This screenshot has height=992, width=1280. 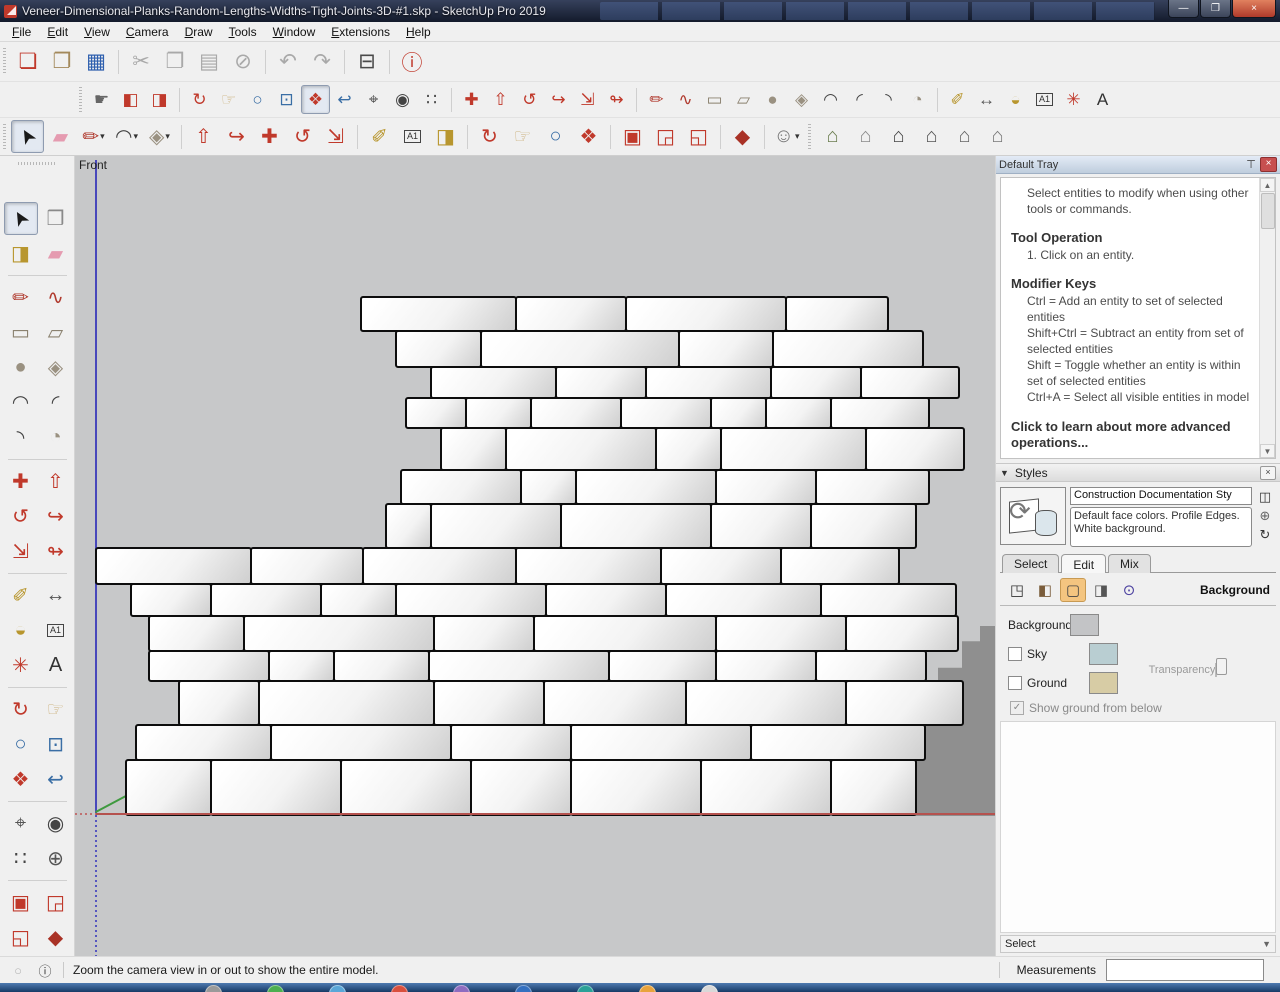 I want to click on menu-item: Window, so click(x=294, y=32).